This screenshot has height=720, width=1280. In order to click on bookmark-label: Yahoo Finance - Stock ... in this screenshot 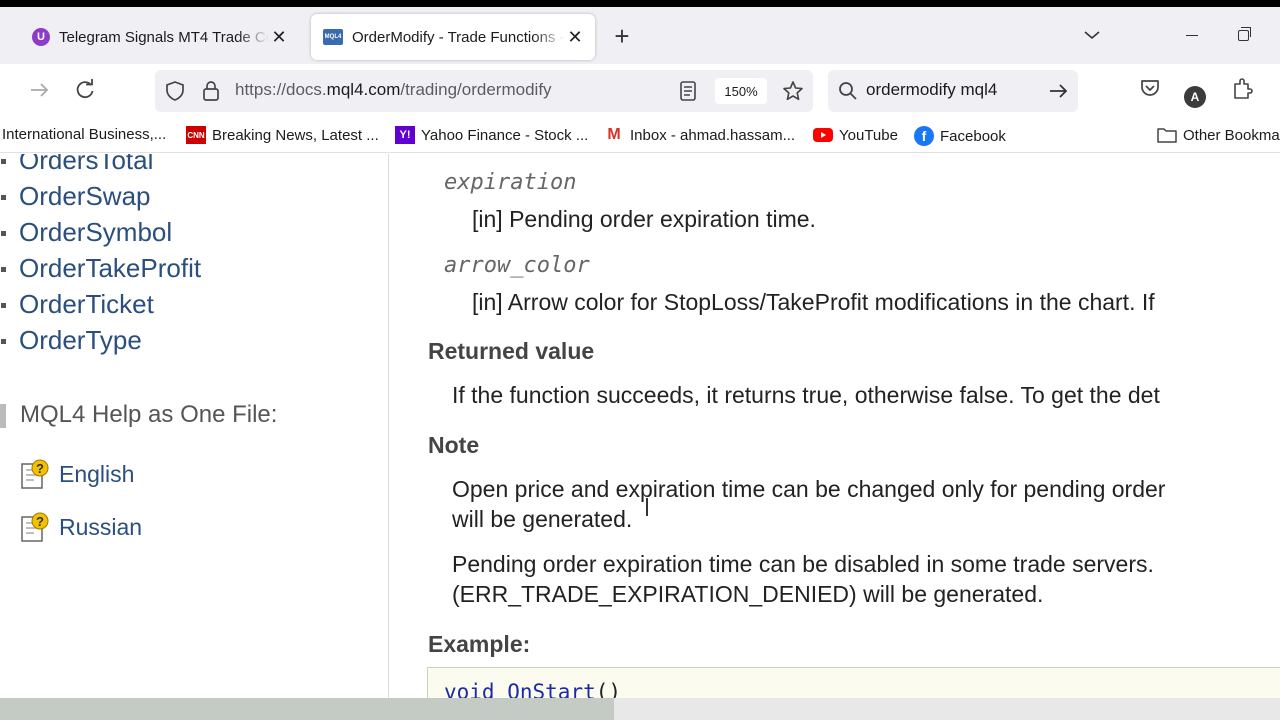, I will do `click(505, 135)`.